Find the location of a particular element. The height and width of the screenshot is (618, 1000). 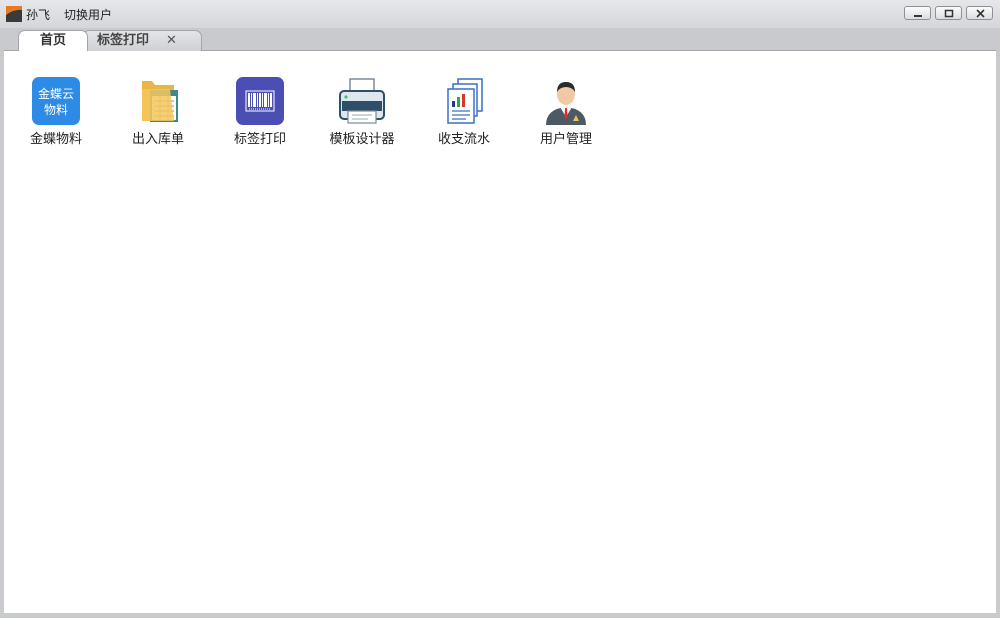

icon-text-line-1: 金蝶云 is located at coordinates (56, 93).